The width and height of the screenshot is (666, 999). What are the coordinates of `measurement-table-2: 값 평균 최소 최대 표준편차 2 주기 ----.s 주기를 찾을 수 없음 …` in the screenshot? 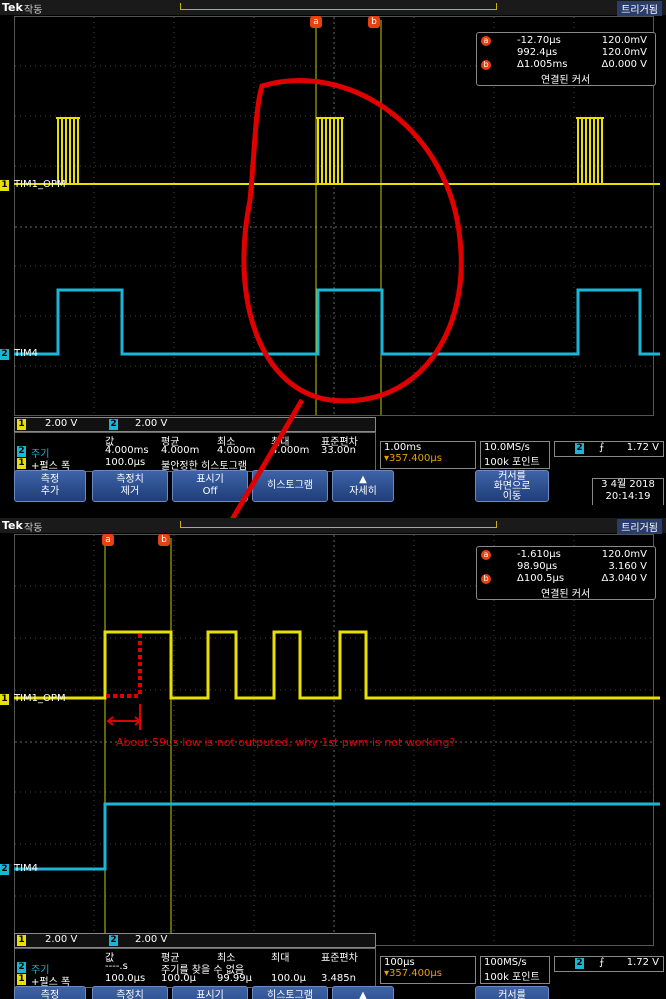 It's located at (195, 968).